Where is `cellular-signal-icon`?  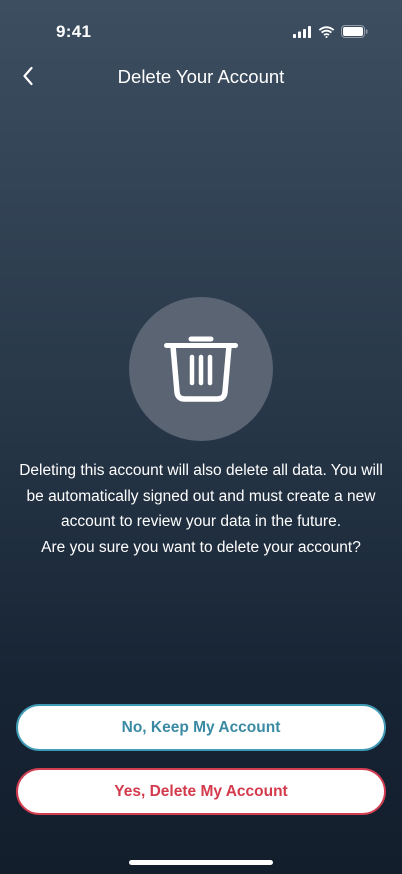 cellular-signal-icon is located at coordinates (302, 31).